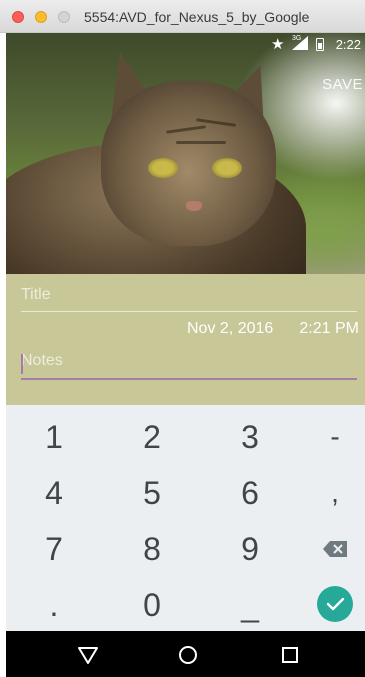  What do you see at coordinates (250, 549) in the screenshot?
I see `key-9: 9` at bounding box center [250, 549].